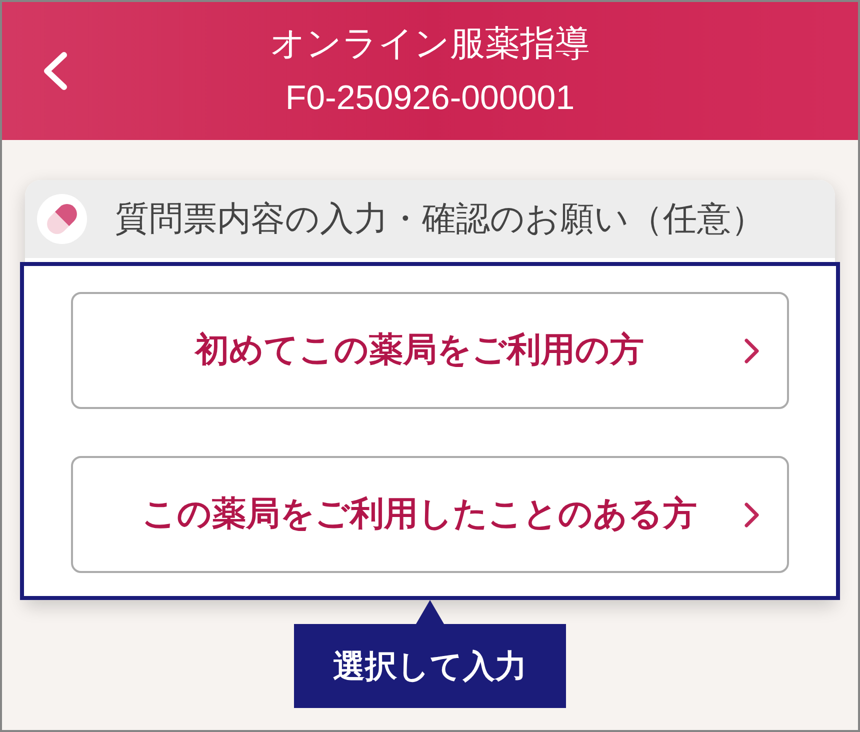 The width and height of the screenshot is (860, 732). What do you see at coordinates (440, 219) in the screenshot?
I see `card-title: 質問票内容の入力・確認のお願い（任意）` at bounding box center [440, 219].